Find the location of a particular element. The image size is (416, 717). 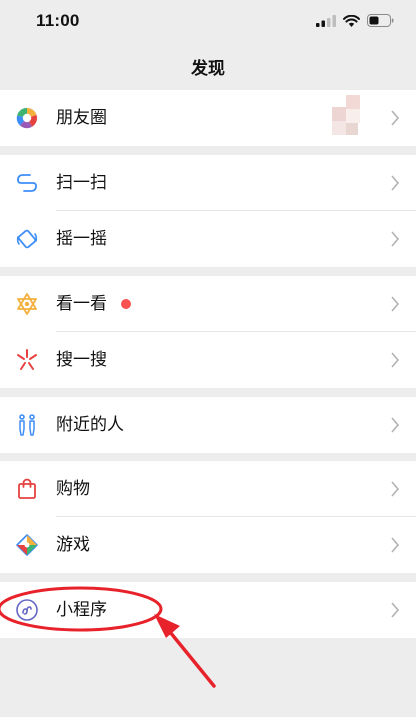

signal-icon is located at coordinates (326, 20).